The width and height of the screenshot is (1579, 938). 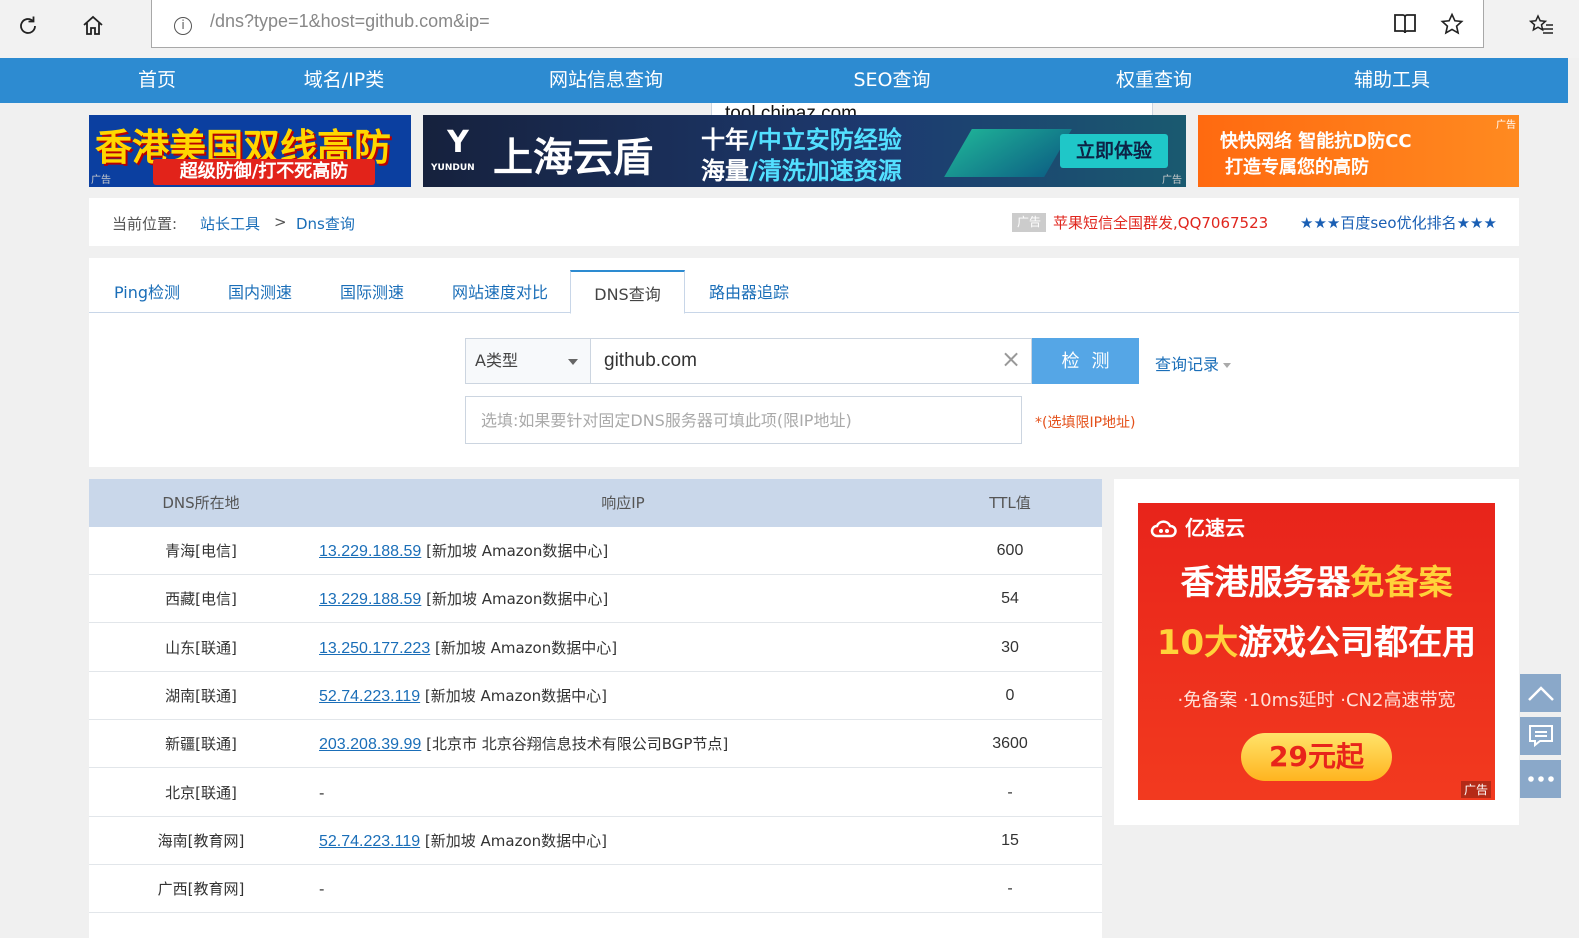 What do you see at coordinates (1398, 222) in the screenshot?
I see `ad-text-link-seo: ★★★百度seo优化排名★★★` at bounding box center [1398, 222].